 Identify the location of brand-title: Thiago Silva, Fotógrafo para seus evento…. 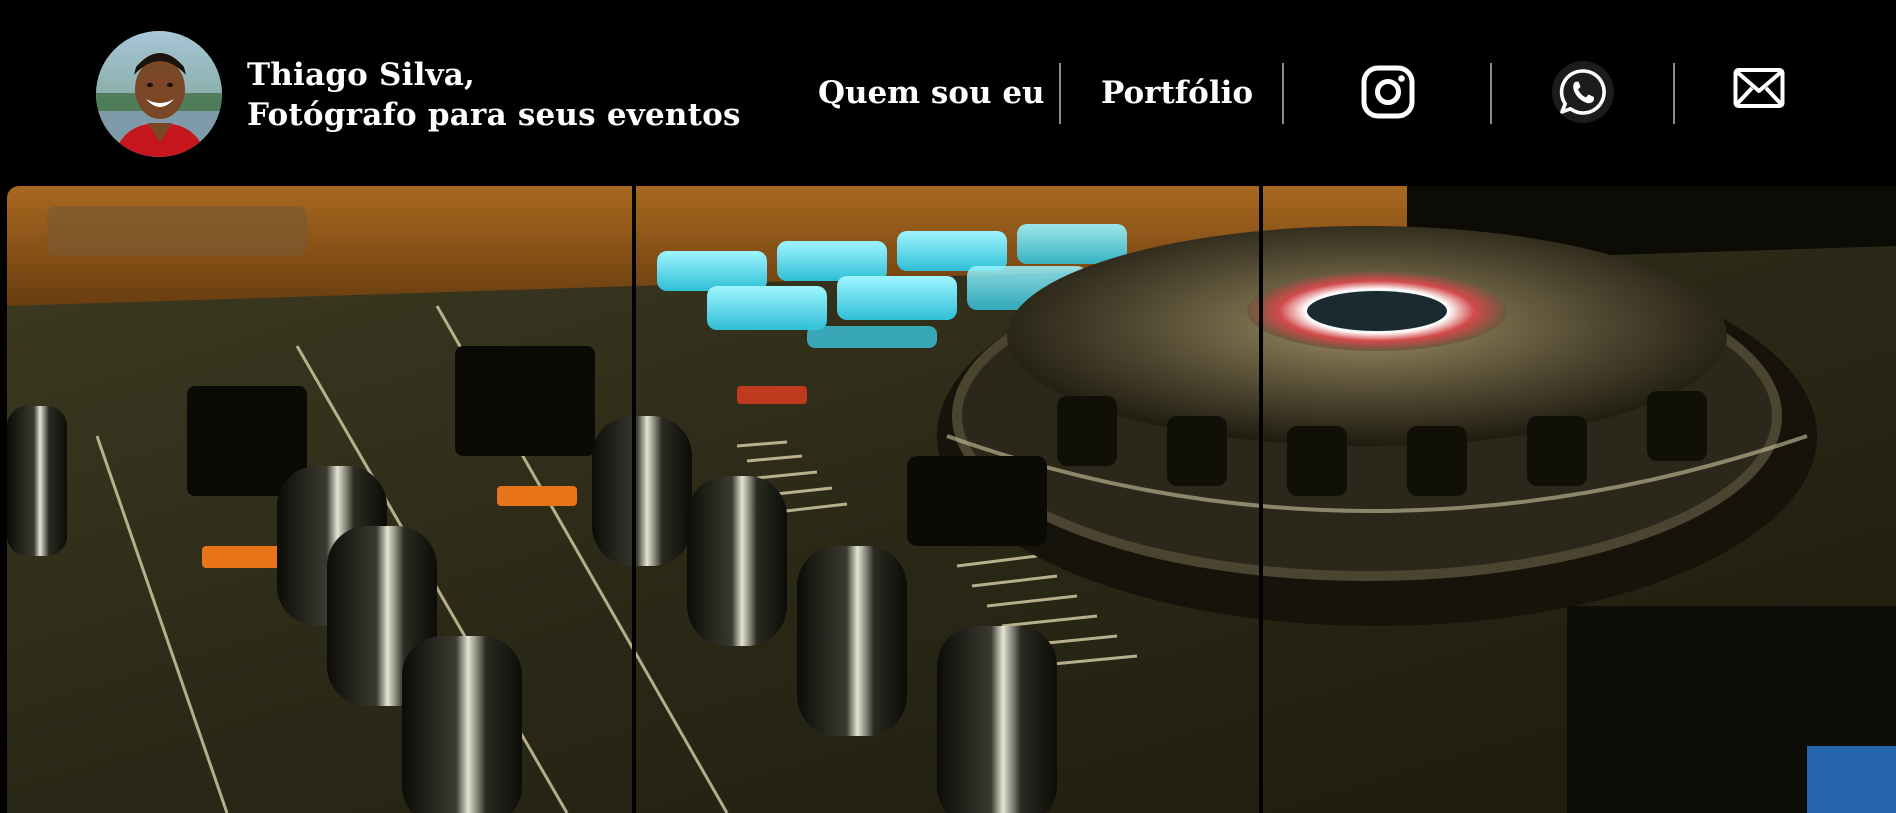
(494, 95).